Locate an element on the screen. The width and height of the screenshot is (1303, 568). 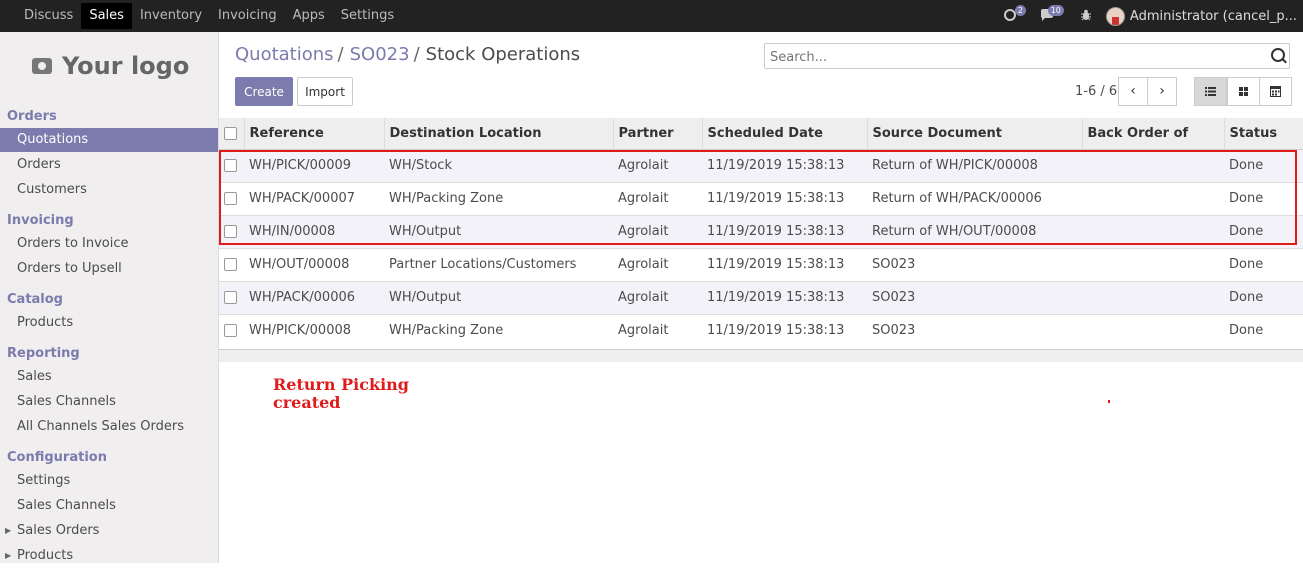
sidebar-item-config-products: ▶ Products is located at coordinates (109, 556).